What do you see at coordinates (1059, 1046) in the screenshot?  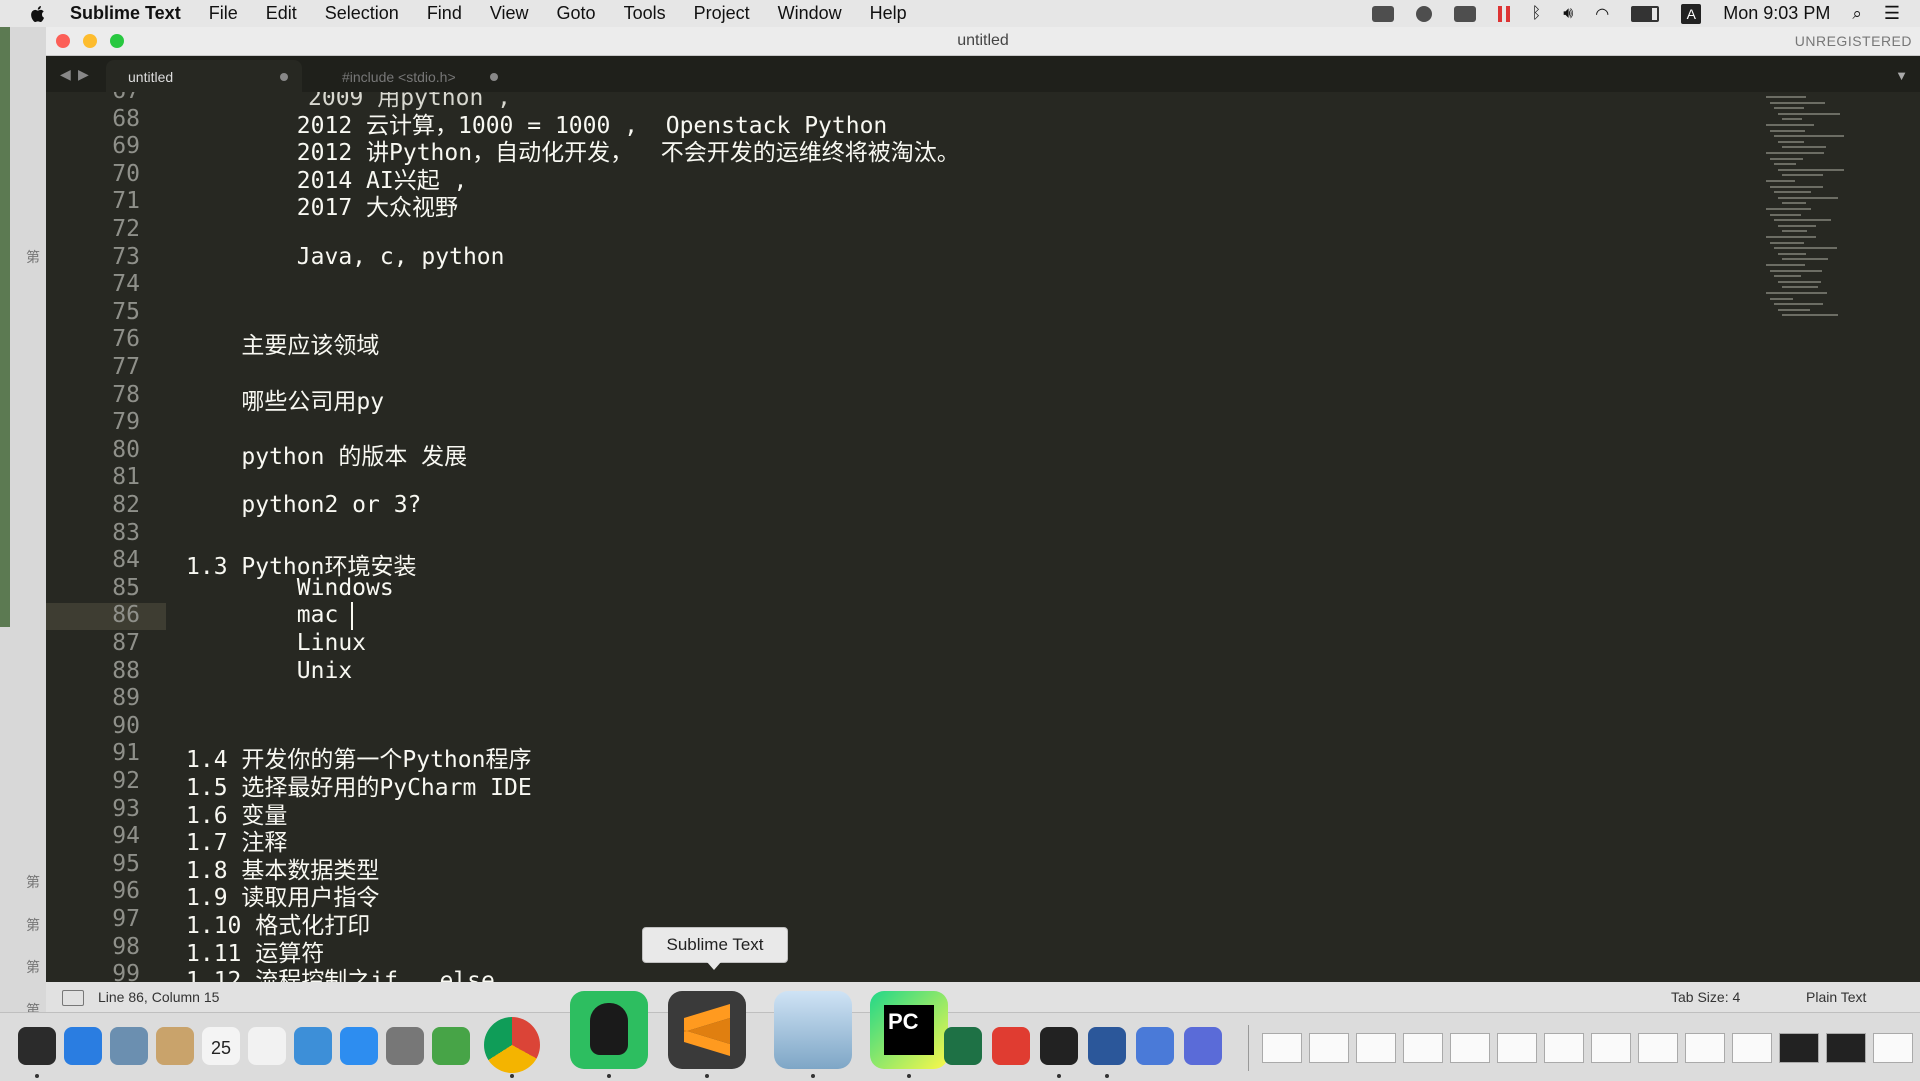 I see `qq-icon` at bounding box center [1059, 1046].